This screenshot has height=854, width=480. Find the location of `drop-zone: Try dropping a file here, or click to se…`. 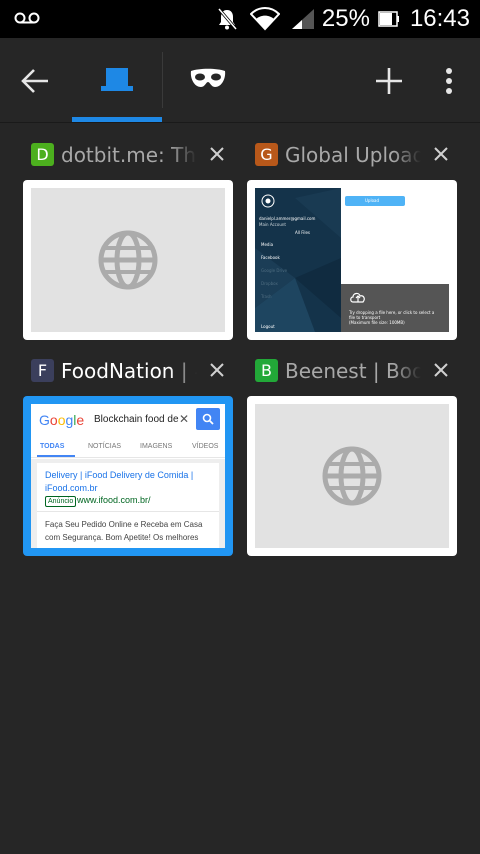

drop-zone: Try dropping a file here, or click to se… is located at coordinates (395, 308).